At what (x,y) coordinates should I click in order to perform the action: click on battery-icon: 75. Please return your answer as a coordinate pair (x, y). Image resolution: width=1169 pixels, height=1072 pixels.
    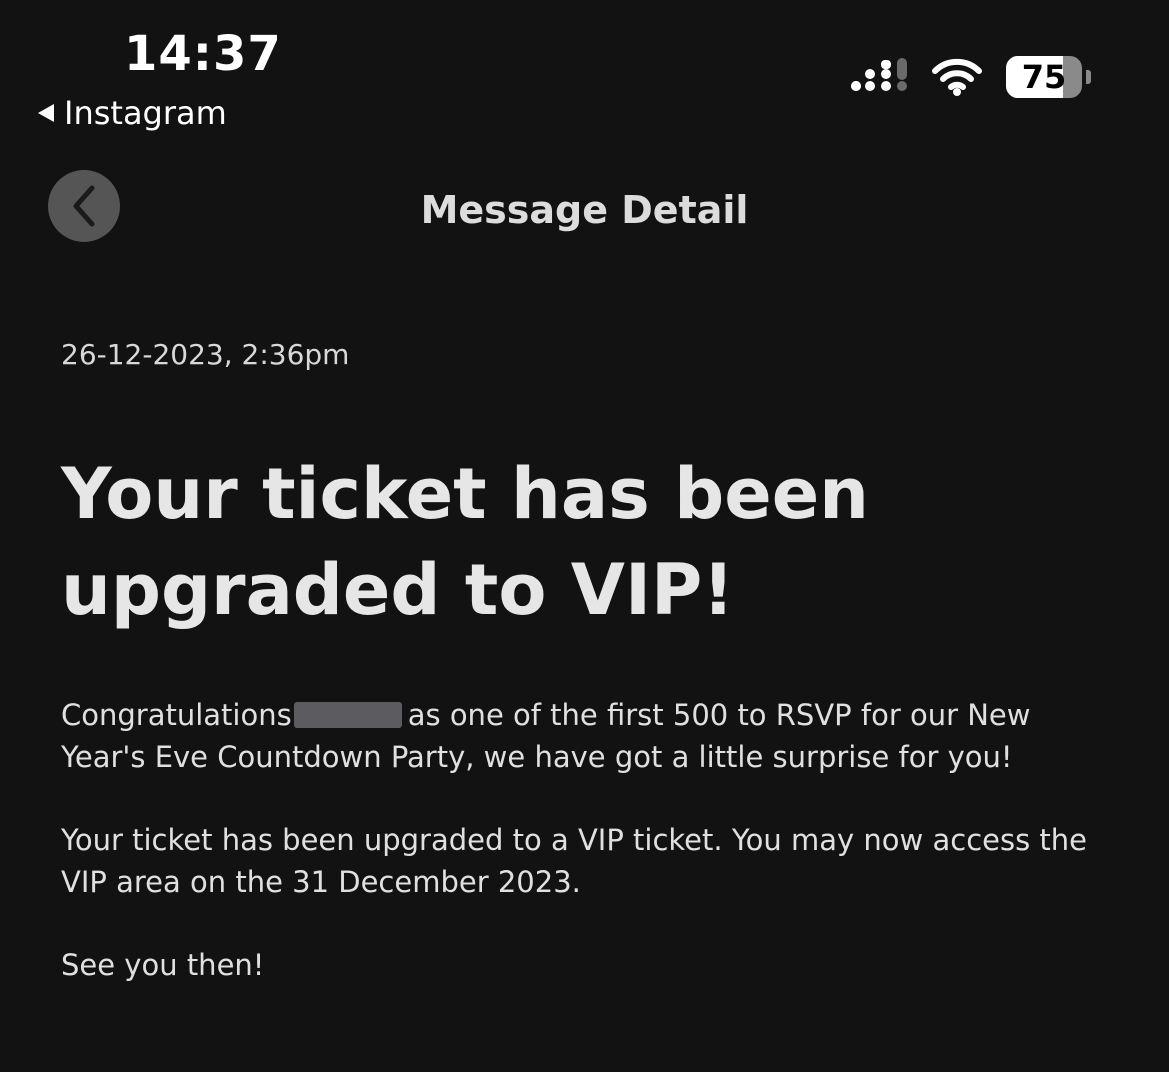
    Looking at the image, I should click on (1044, 77).